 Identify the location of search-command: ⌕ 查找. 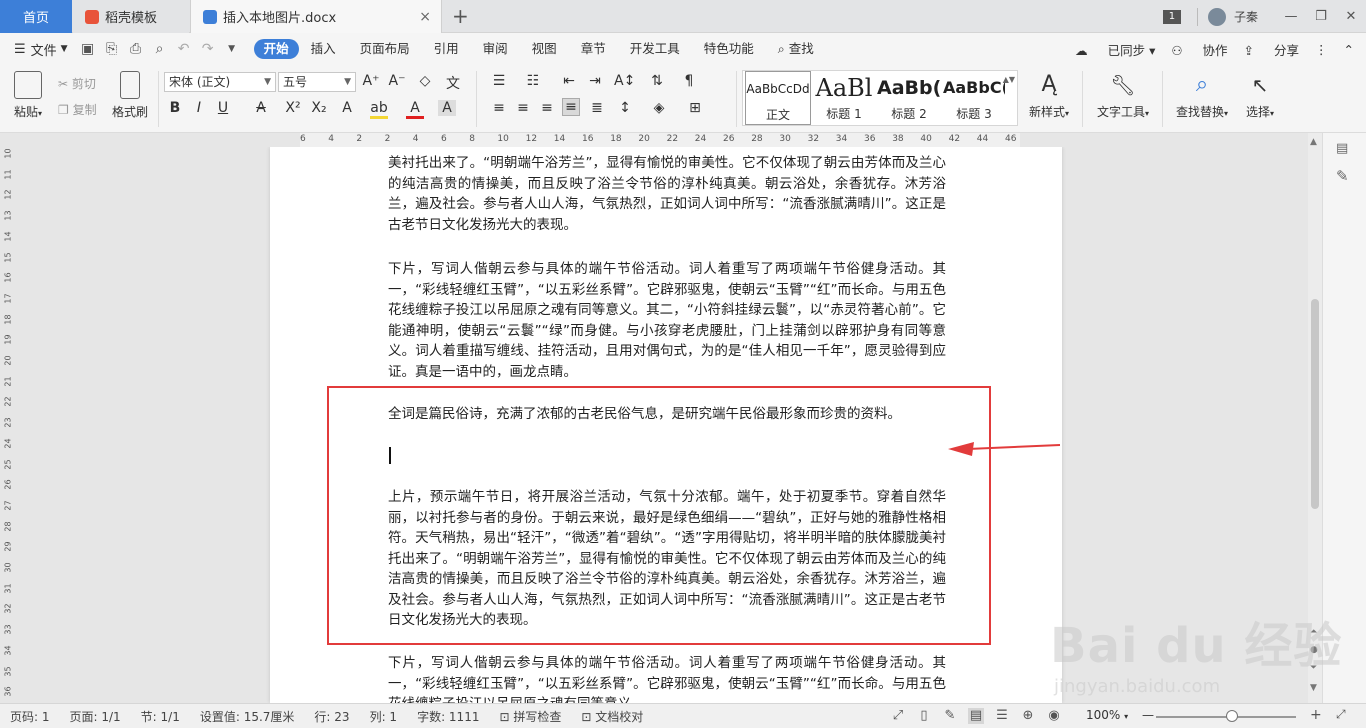
(796, 49).